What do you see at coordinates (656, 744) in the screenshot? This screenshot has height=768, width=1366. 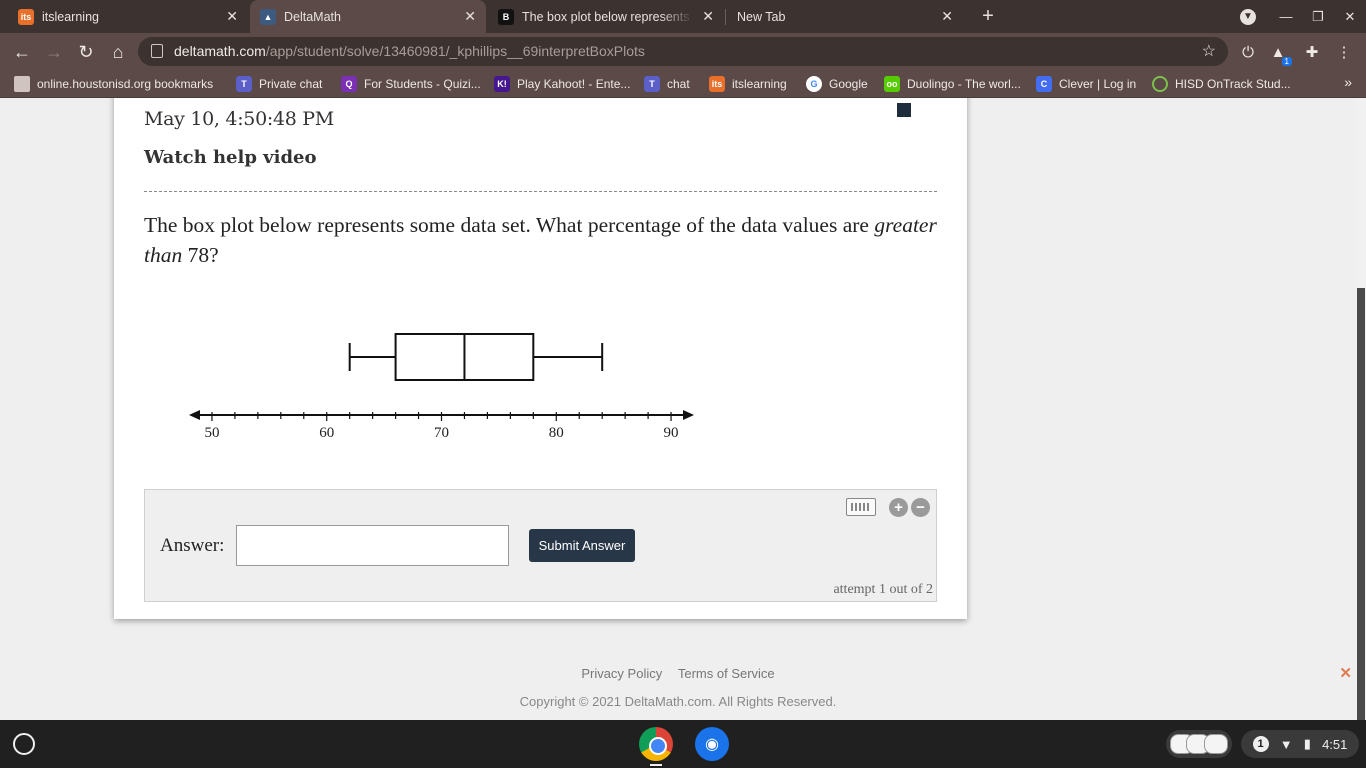 I see `chrome-app-icon` at bounding box center [656, 744].